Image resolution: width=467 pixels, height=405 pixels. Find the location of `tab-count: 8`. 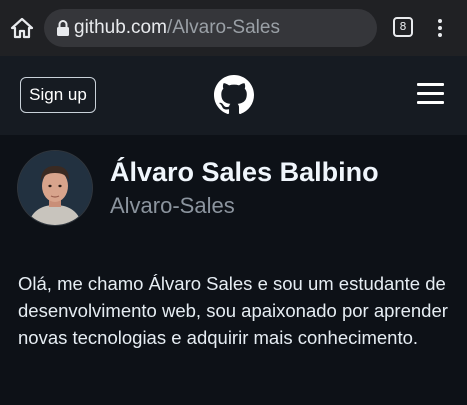

tab-count: 8 is located at coordinates (403, 26).